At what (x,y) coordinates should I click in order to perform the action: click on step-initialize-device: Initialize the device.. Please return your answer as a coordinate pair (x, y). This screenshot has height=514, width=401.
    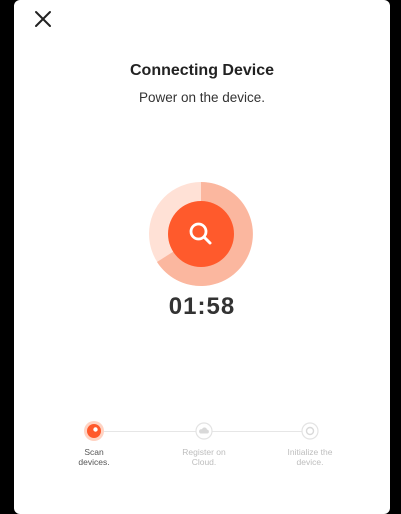
    Looking at the image, I should click on (310, 443).